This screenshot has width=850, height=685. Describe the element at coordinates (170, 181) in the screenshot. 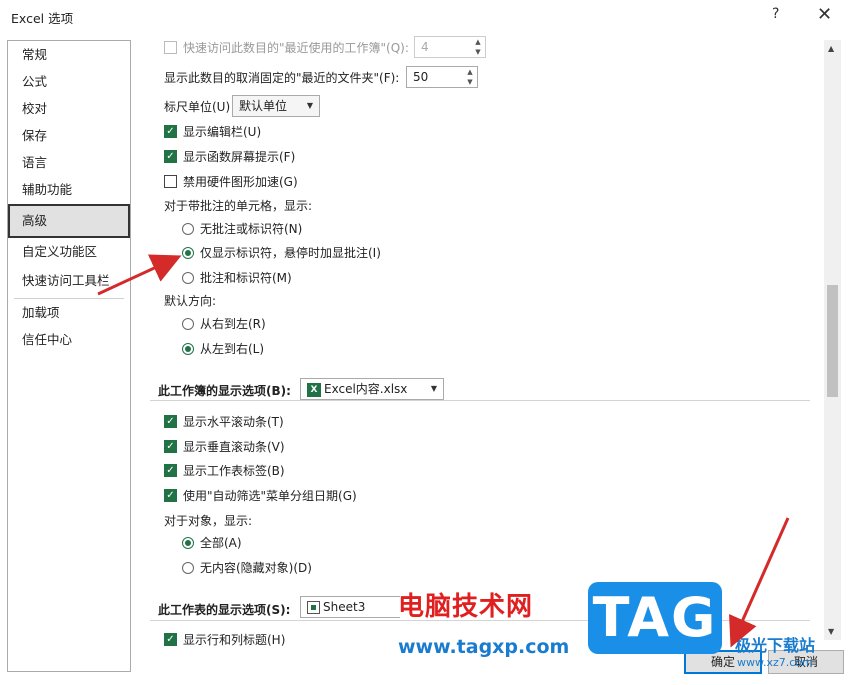

I see `disable-hw-accel-checkbox` at that location.